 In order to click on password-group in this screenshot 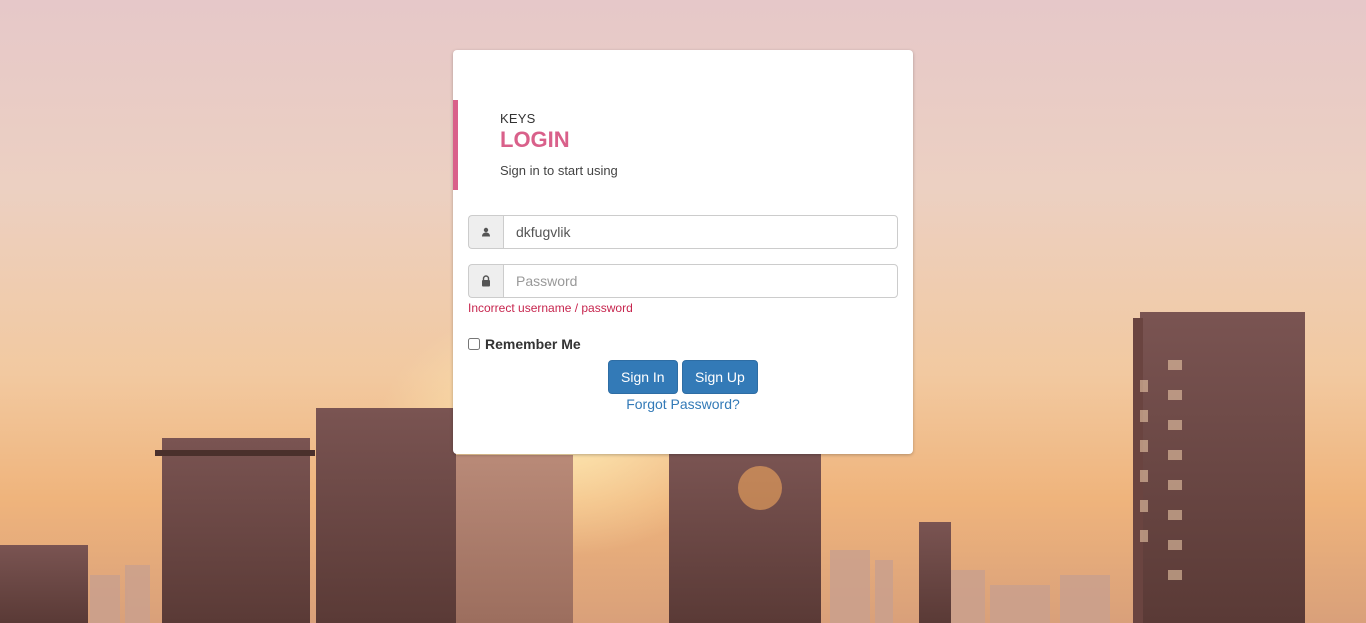, I will do `click(683, 281)`.